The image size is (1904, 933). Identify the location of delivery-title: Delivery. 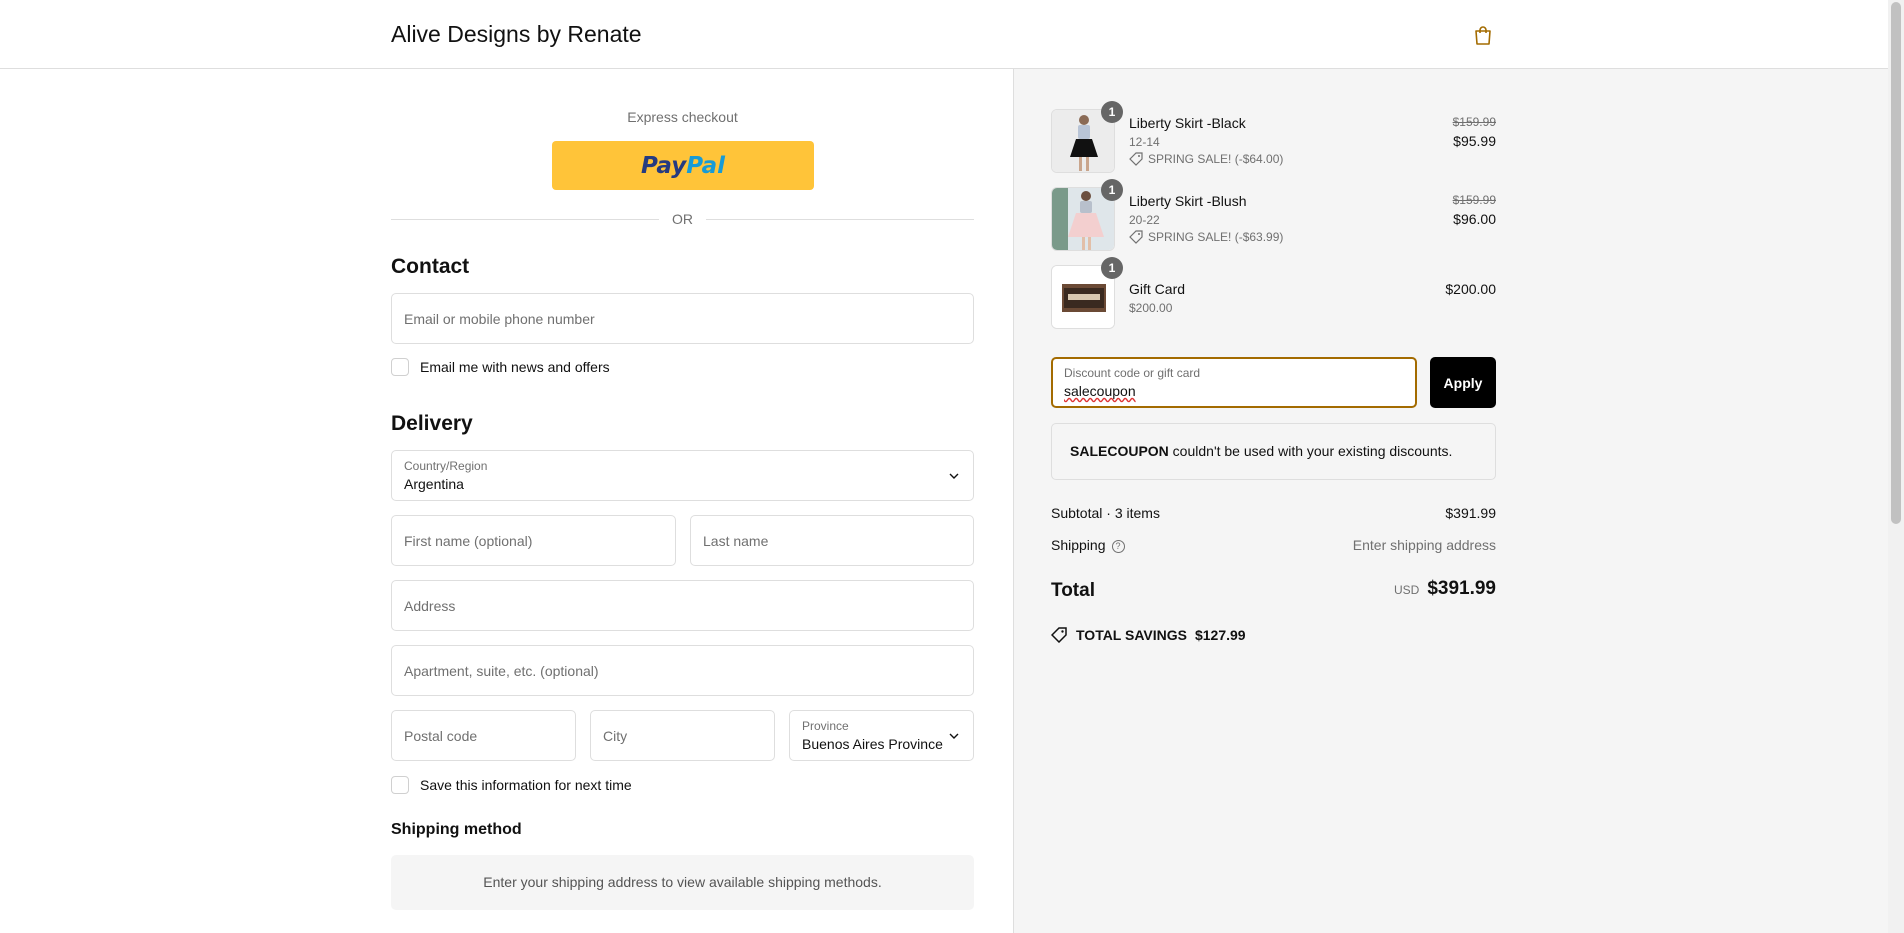
(432, 423).